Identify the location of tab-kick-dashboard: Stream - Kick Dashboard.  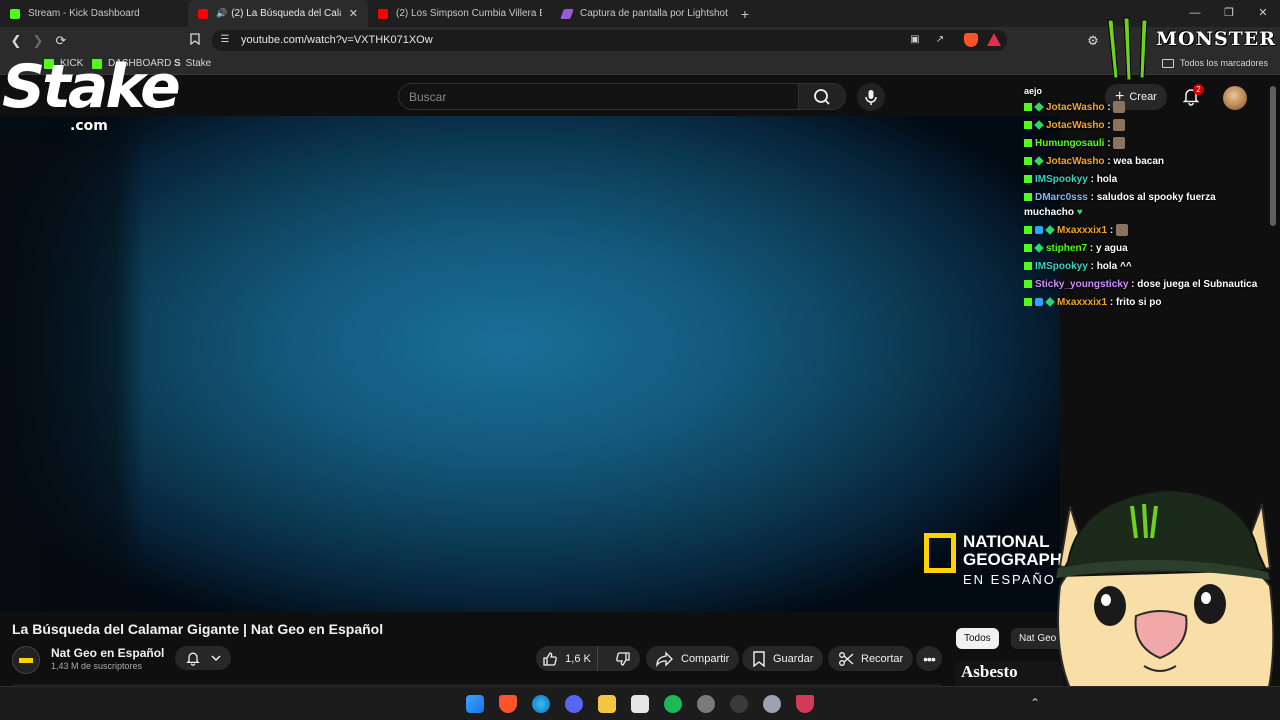
(94, 13).